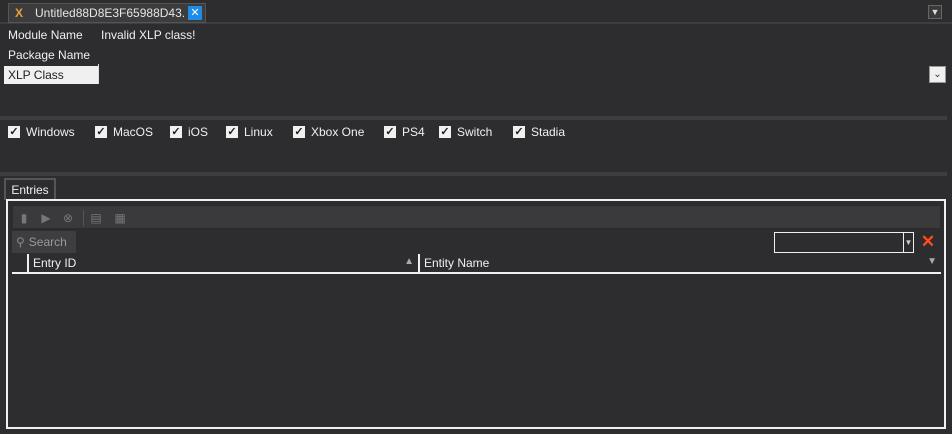  I want to click on row-header-column, so click(20, 263).